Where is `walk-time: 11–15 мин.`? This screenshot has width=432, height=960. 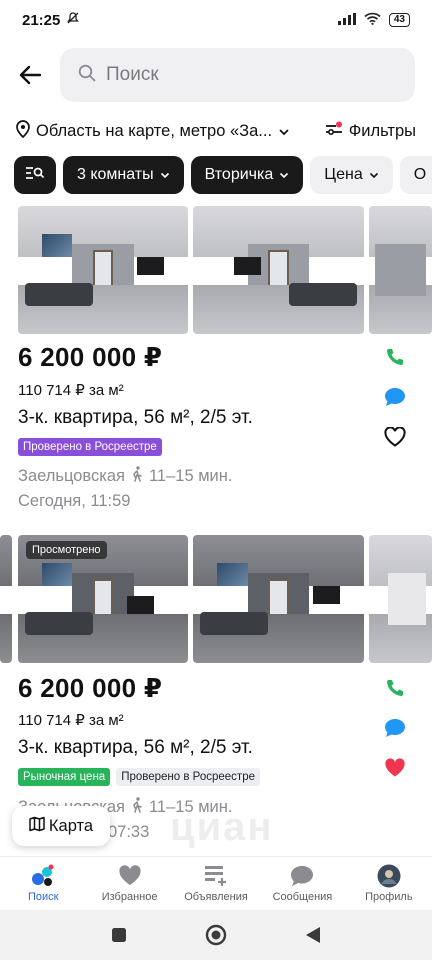
walk-time: 11–15 мин. is located at coordinates (190, 476).